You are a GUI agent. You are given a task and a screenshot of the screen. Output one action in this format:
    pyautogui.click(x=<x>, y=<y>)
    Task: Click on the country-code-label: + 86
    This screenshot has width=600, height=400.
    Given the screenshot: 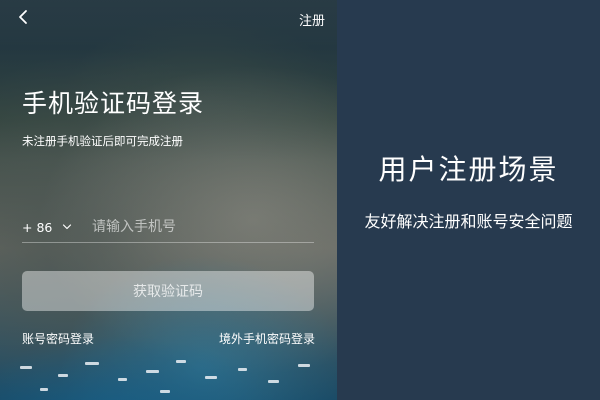 What is the action you would take?
    pyautogui.click(x=37, y=227)
    